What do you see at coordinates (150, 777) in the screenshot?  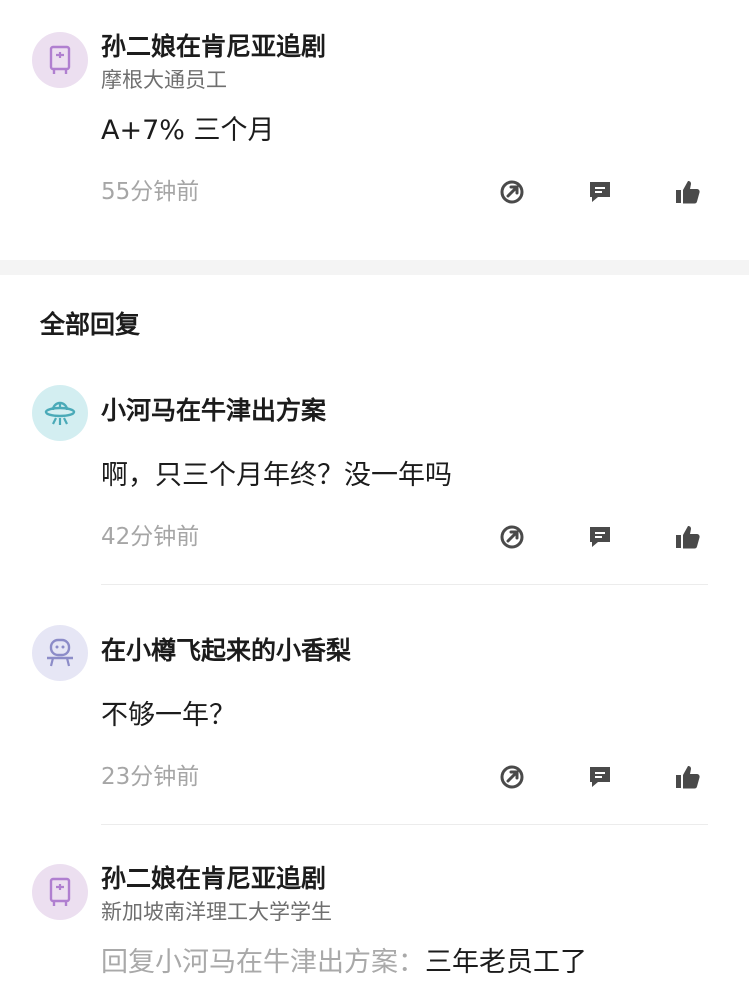 I see `timestamp: 23分钟前` at bounding box center [150, 777].